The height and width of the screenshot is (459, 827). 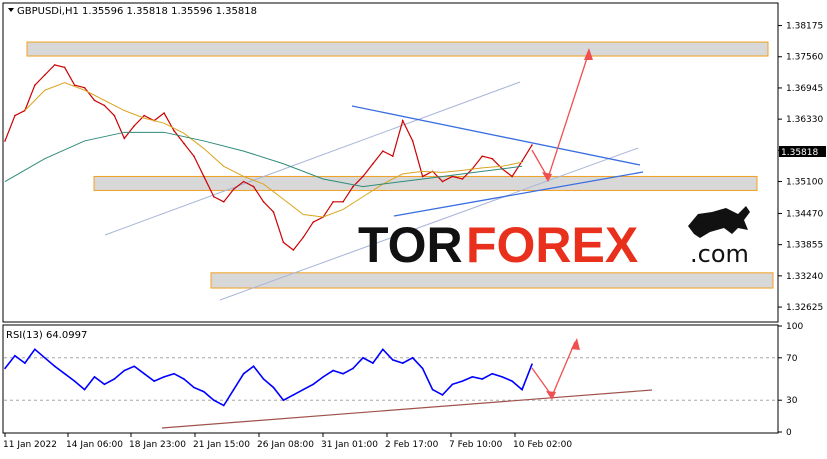 I want to click on y-tick-label: 1.32625, so click(x=804, y=308).